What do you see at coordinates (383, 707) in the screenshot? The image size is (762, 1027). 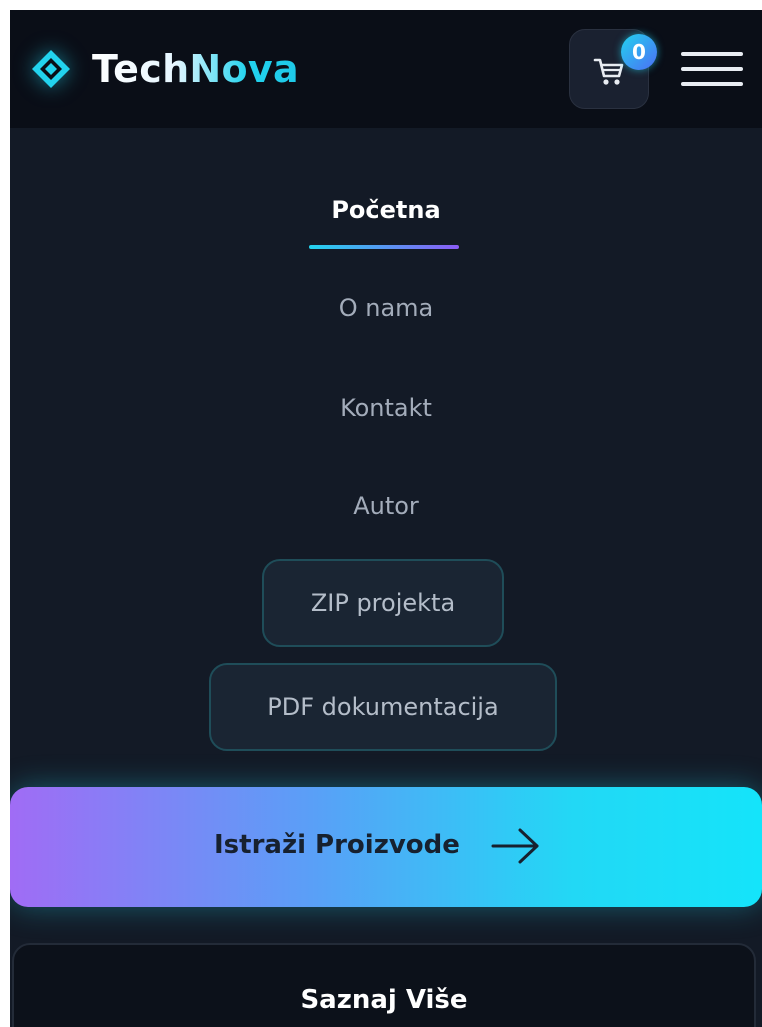 I see `pdf-documentation-button: PDF dokumentacija` at bounding box center [383, 707].